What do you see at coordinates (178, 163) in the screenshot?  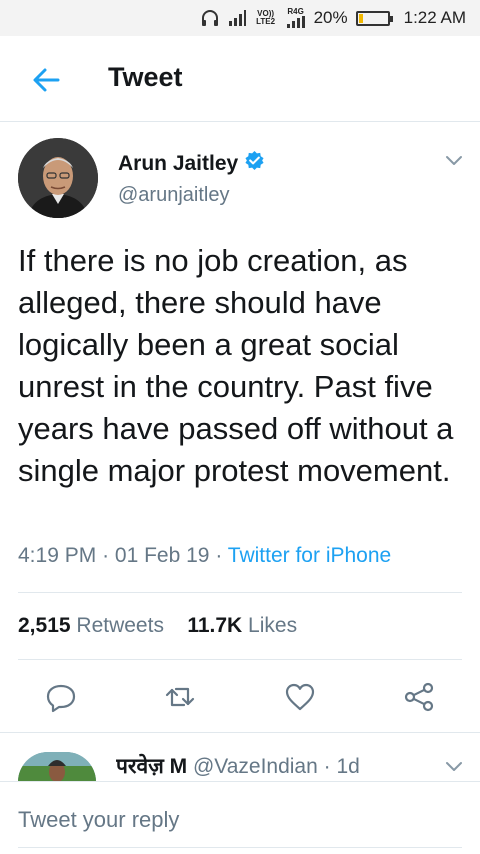 I see `author-name-text: Arun Jaitley` at bounding box center [178, 163].